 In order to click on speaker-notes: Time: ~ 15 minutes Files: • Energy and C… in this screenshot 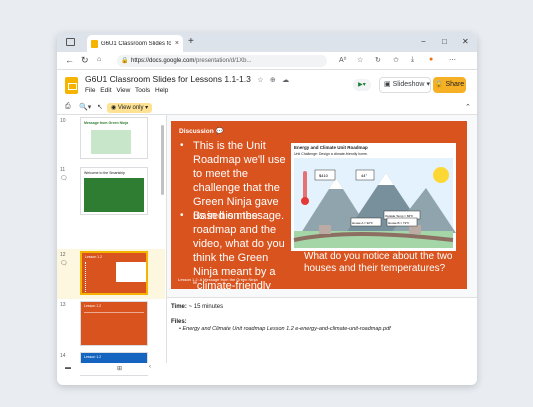, I will do `click(322, 335)`.